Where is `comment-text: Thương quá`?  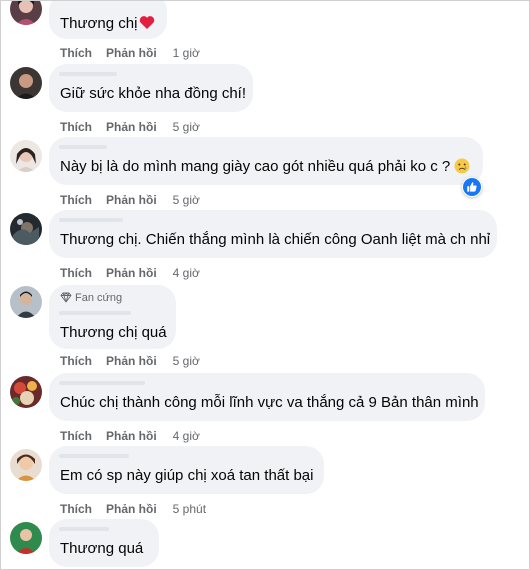 comment-text: Thương quá is located at coordinates (102, 548).